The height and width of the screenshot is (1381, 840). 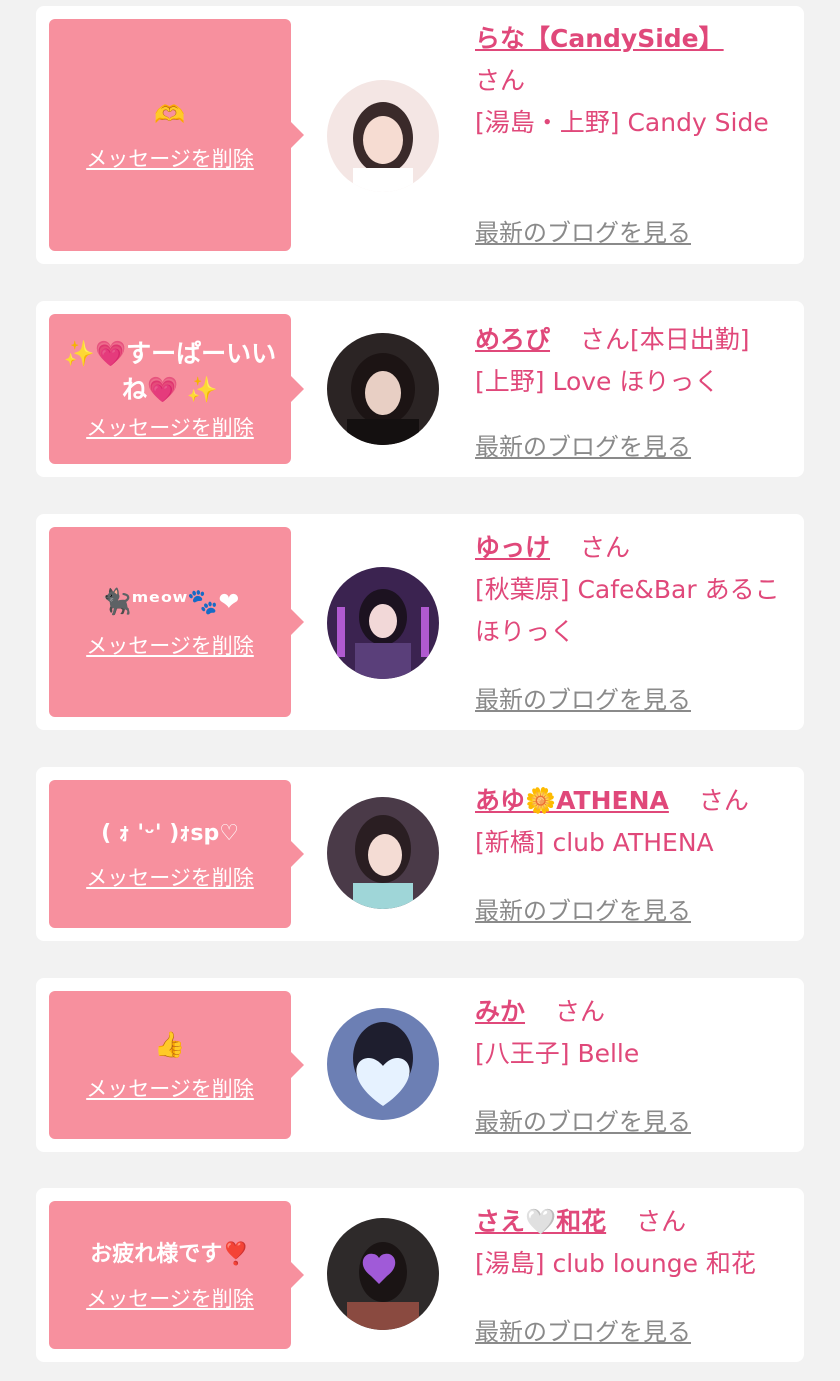 What do you see at coordinates (627, 610) in the screenshot?
I see `shop-name: [秋葉原] Cafe&Bar あるこほりっく` at bounding box center [627, 610].